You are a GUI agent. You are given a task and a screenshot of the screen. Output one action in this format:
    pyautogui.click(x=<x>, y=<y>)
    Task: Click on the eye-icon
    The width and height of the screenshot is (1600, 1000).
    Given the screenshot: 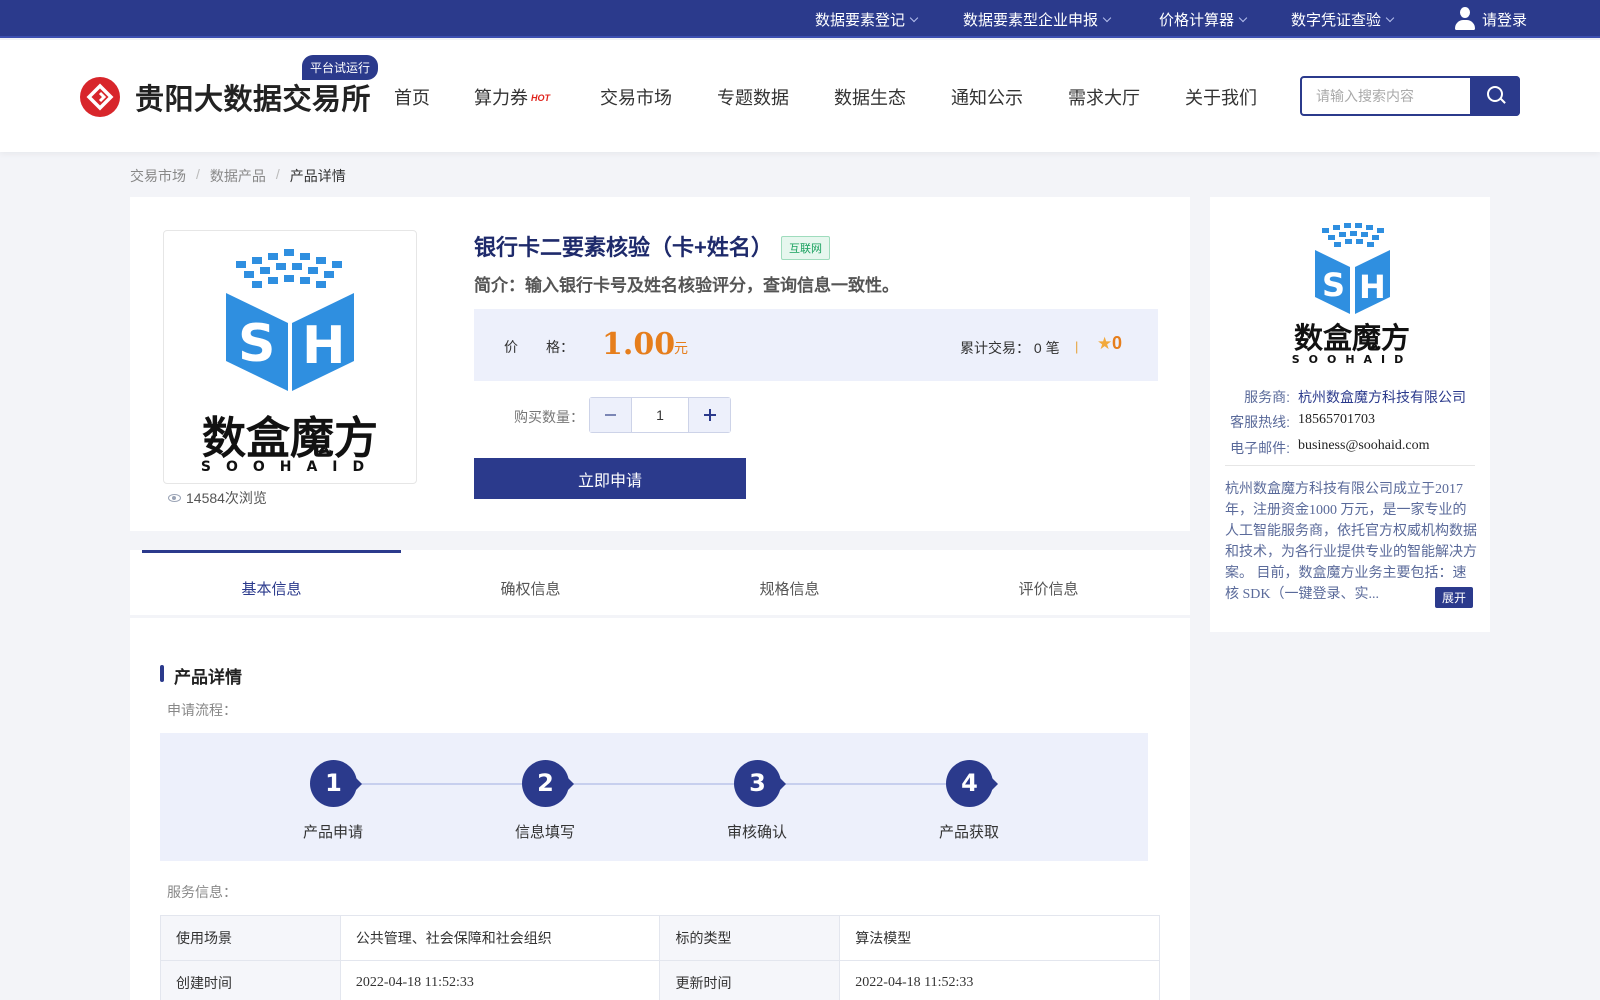 What is the action you would take?
    pyautogui.click(x=174, y=498)
    